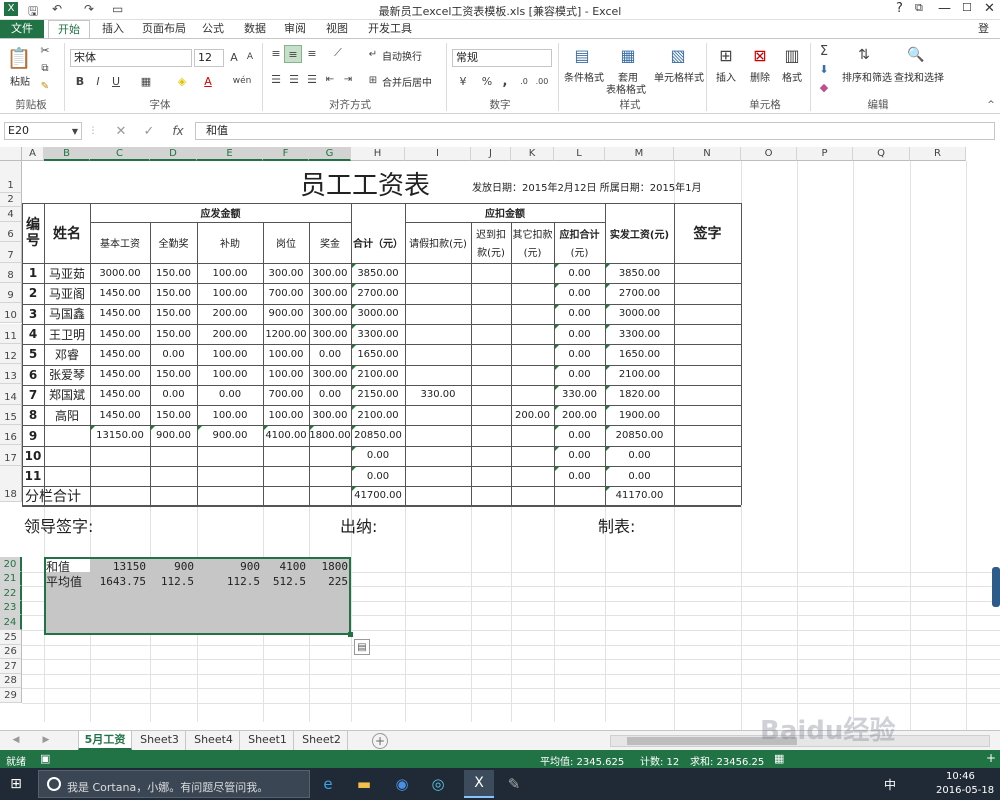  What do you see at coordinates (173, 314) in the screenshot?
I see `cell-attend: 150.00` at bounding box center [173, 314].